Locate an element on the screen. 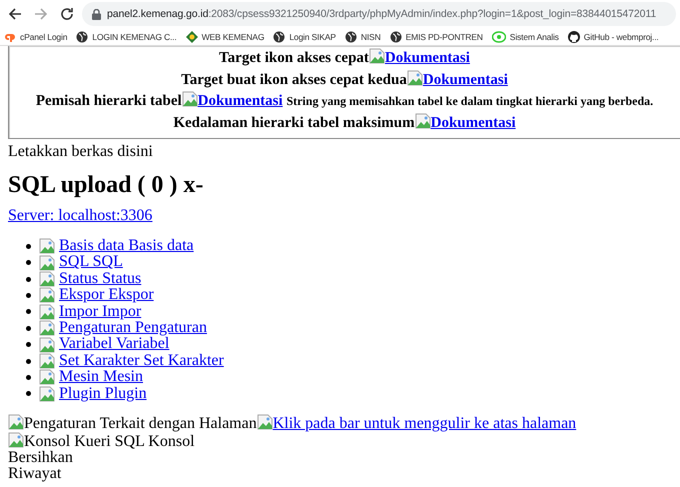 This screenshot has width=680, height=487. bookmark-link: Sistem Analis is located at coordinates (534, 37).